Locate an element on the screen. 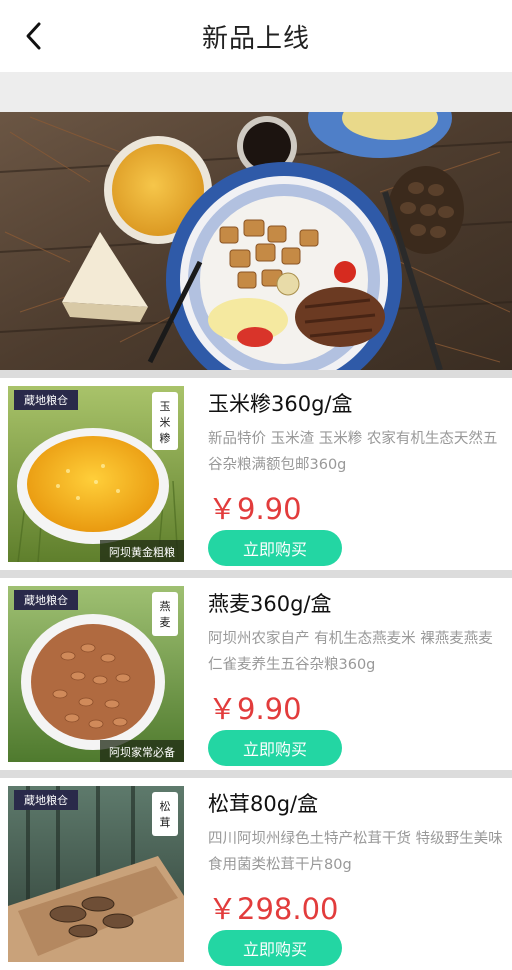 Image resolution: width=512 pixels, height=970 pixels. side-tag-text: 松 is located at coordinates (165, 806).